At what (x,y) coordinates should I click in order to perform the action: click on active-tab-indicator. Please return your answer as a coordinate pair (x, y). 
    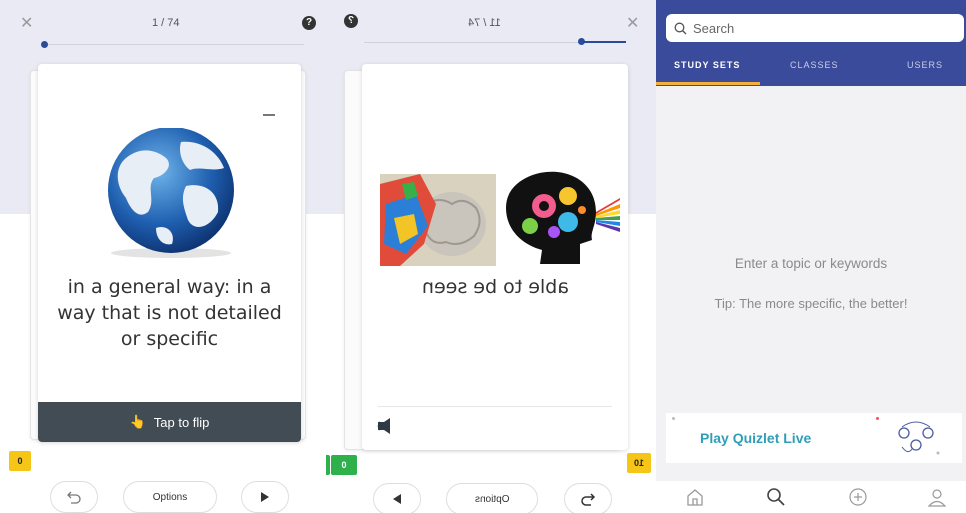
    Looking at the image, I should click on (708, 83).